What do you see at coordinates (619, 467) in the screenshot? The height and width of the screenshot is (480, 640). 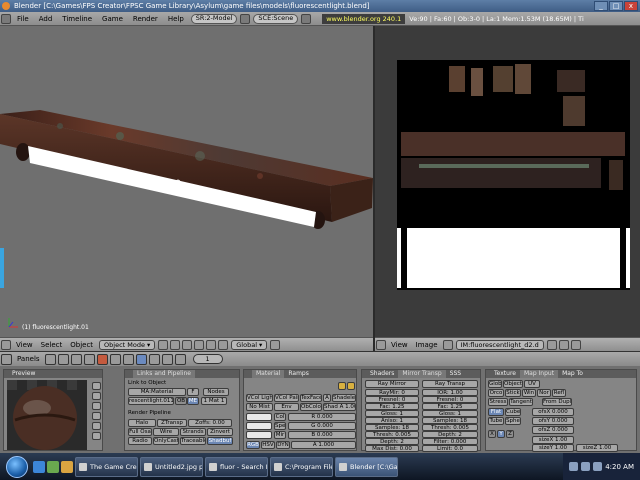 I see `clock: 4:20 AM` at bounding box center [619, 467].